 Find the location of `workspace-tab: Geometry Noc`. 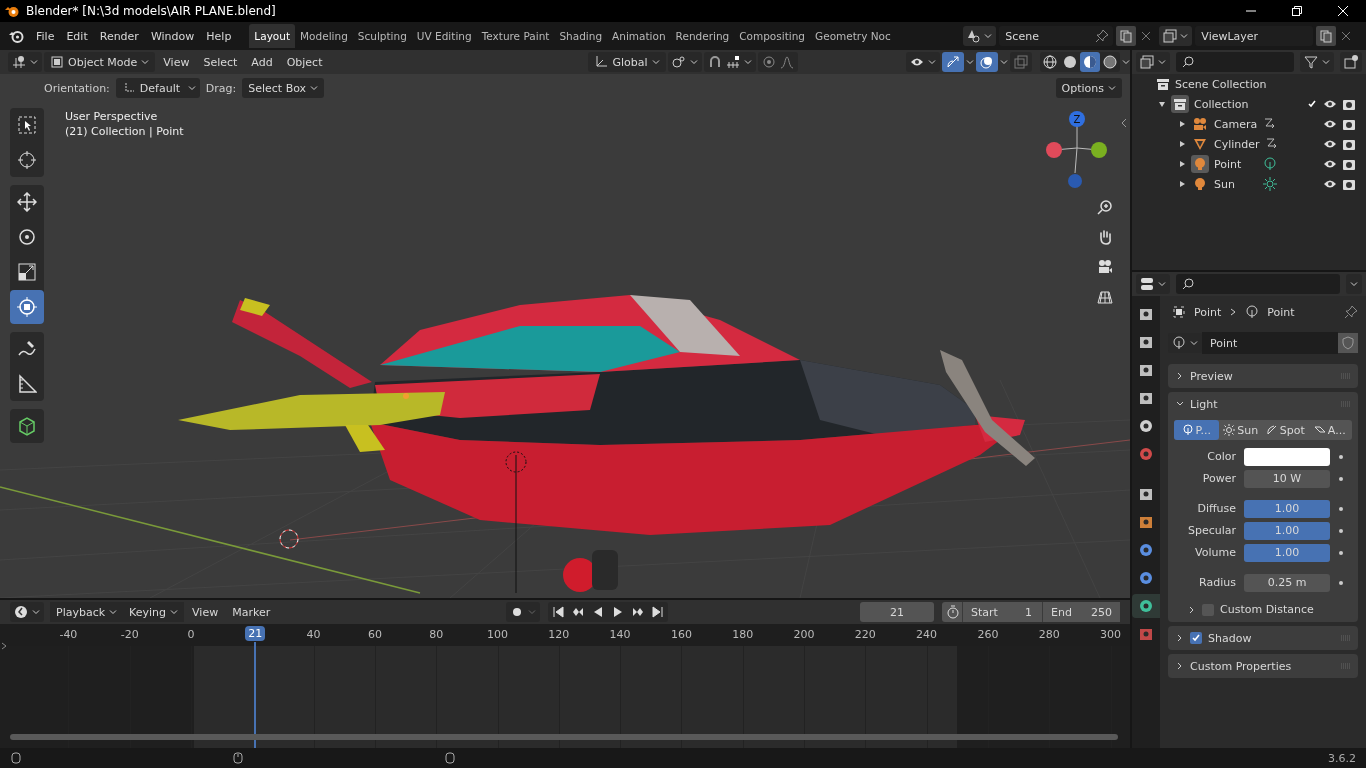

workspace-tab: Geometry Noc is located at coordinates (853, 36).